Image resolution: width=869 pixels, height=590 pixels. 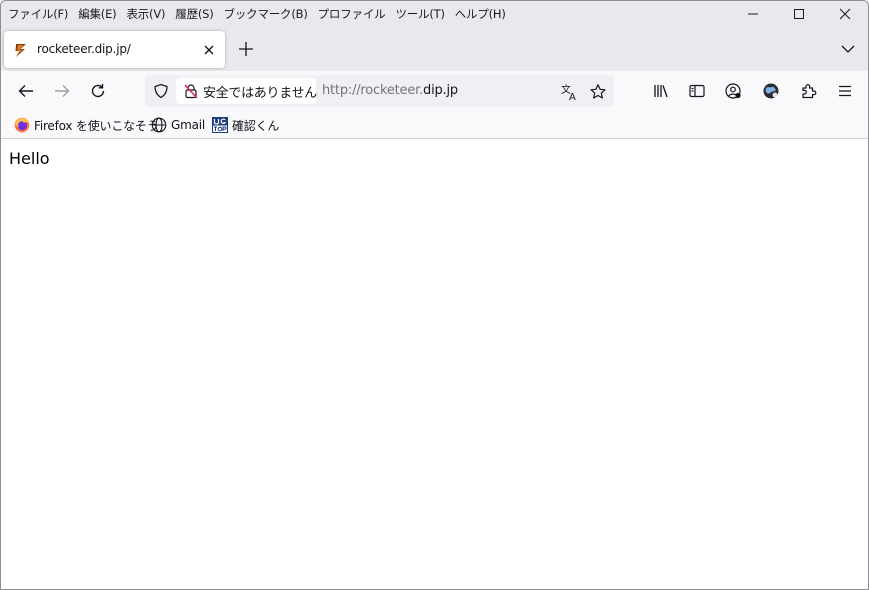 I want to click on navigation-toolbar: 安全ではありません http://rocketeer.dip.jp 文 A, so click(x=434, y=91).